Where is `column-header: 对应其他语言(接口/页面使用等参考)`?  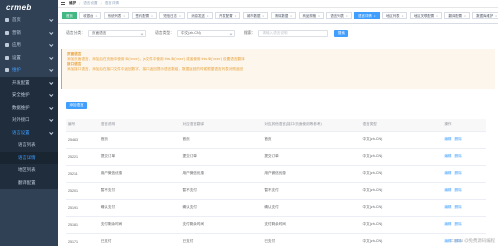
column-header: 对应其他语言(接口/页面使用等参考) is located at coordinates (311, 125).